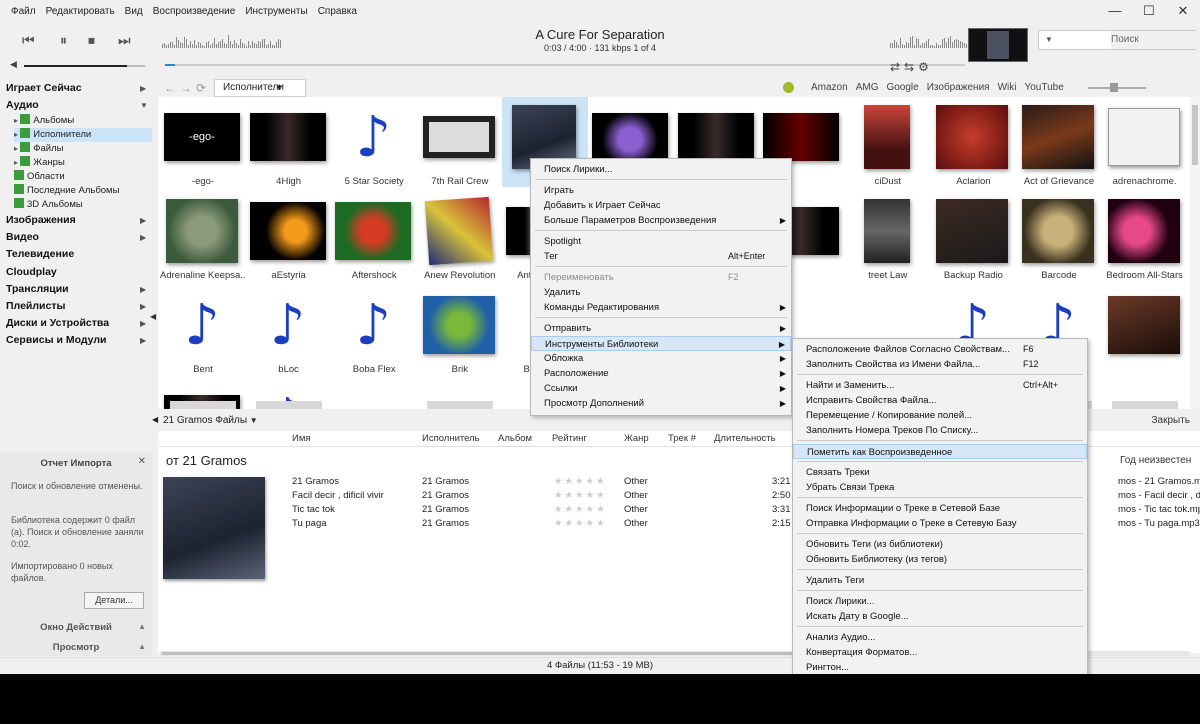 Image resolution: width=1200 pixels, height=724 pixels. What do you see at coordinates (661, 358) in the screenshot?
I see `menu-item: Обложка ▶` at bounding box center [661, 358].